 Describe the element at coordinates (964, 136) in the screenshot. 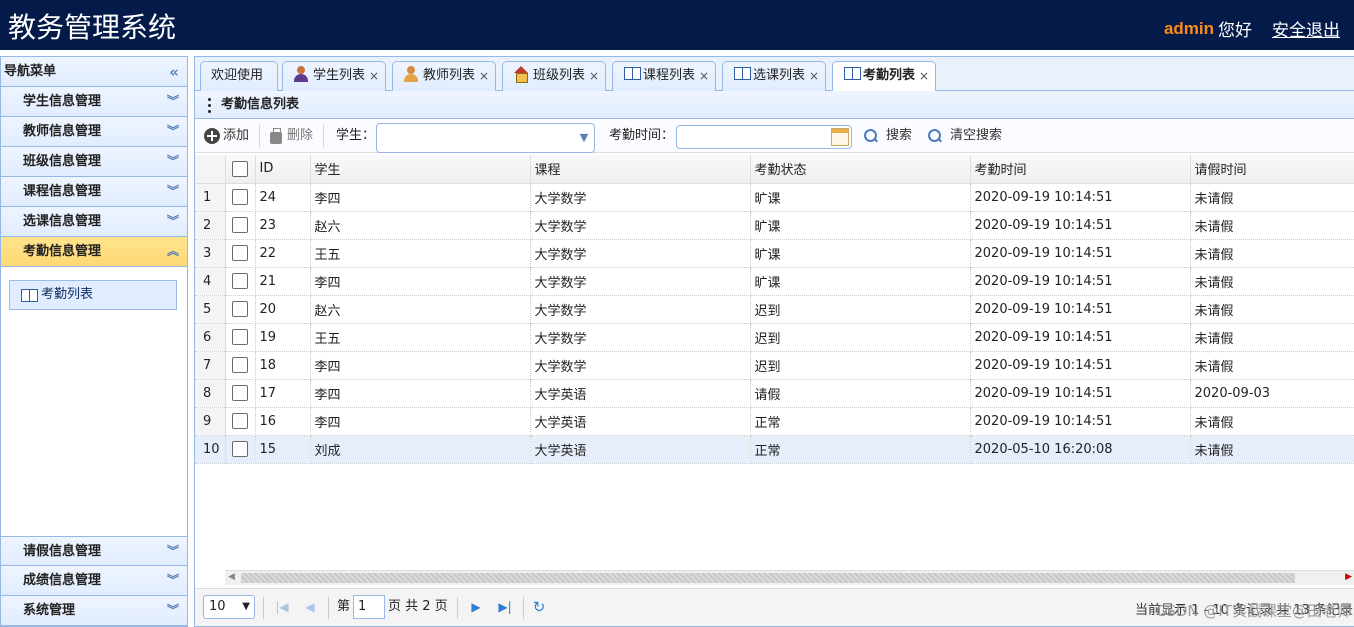

I see `clear-search-button: 清空搜索` at that location.